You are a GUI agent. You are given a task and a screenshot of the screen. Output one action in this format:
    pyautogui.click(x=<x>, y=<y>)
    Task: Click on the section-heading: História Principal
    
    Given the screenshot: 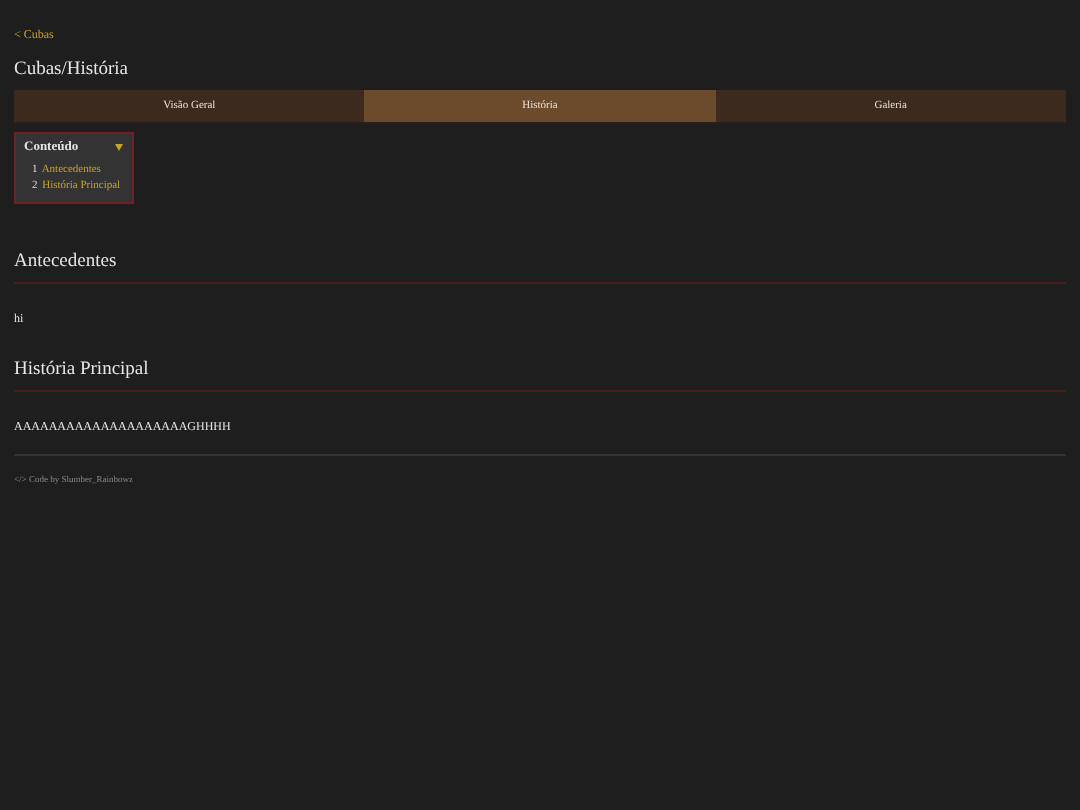 What is the action you would take?
    pyautogui.click(x=81, y=370)
    